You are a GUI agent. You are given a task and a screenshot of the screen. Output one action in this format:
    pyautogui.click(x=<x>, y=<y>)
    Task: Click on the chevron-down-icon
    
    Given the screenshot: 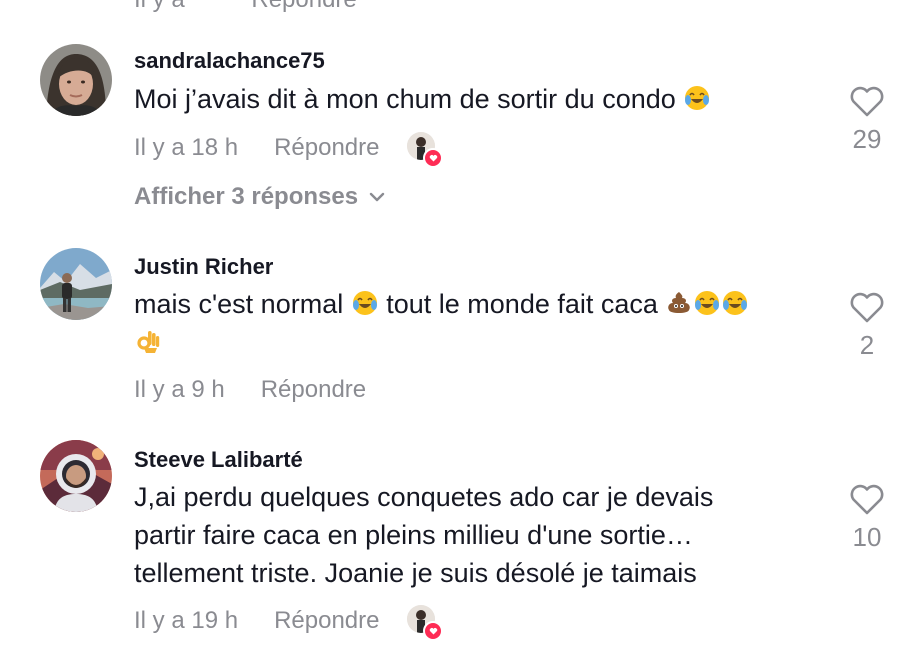 What is the action you would take?
    pyautogui.click(x=377, y=197)
    